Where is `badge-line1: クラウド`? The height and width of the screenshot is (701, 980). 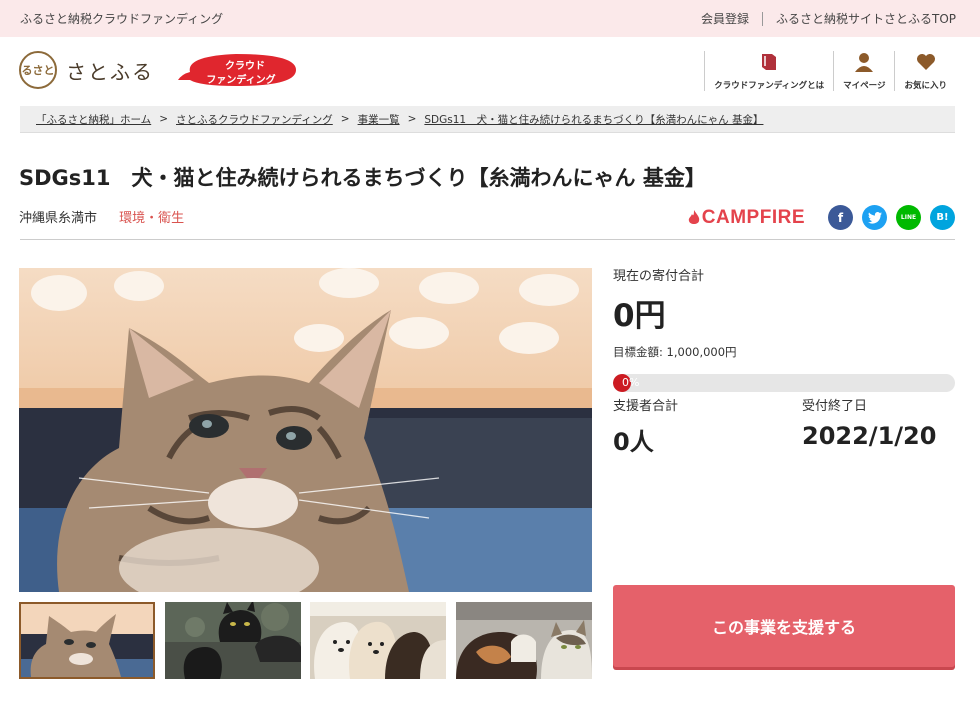 badge-line1: クラウド is located at coordinates (245, 66).